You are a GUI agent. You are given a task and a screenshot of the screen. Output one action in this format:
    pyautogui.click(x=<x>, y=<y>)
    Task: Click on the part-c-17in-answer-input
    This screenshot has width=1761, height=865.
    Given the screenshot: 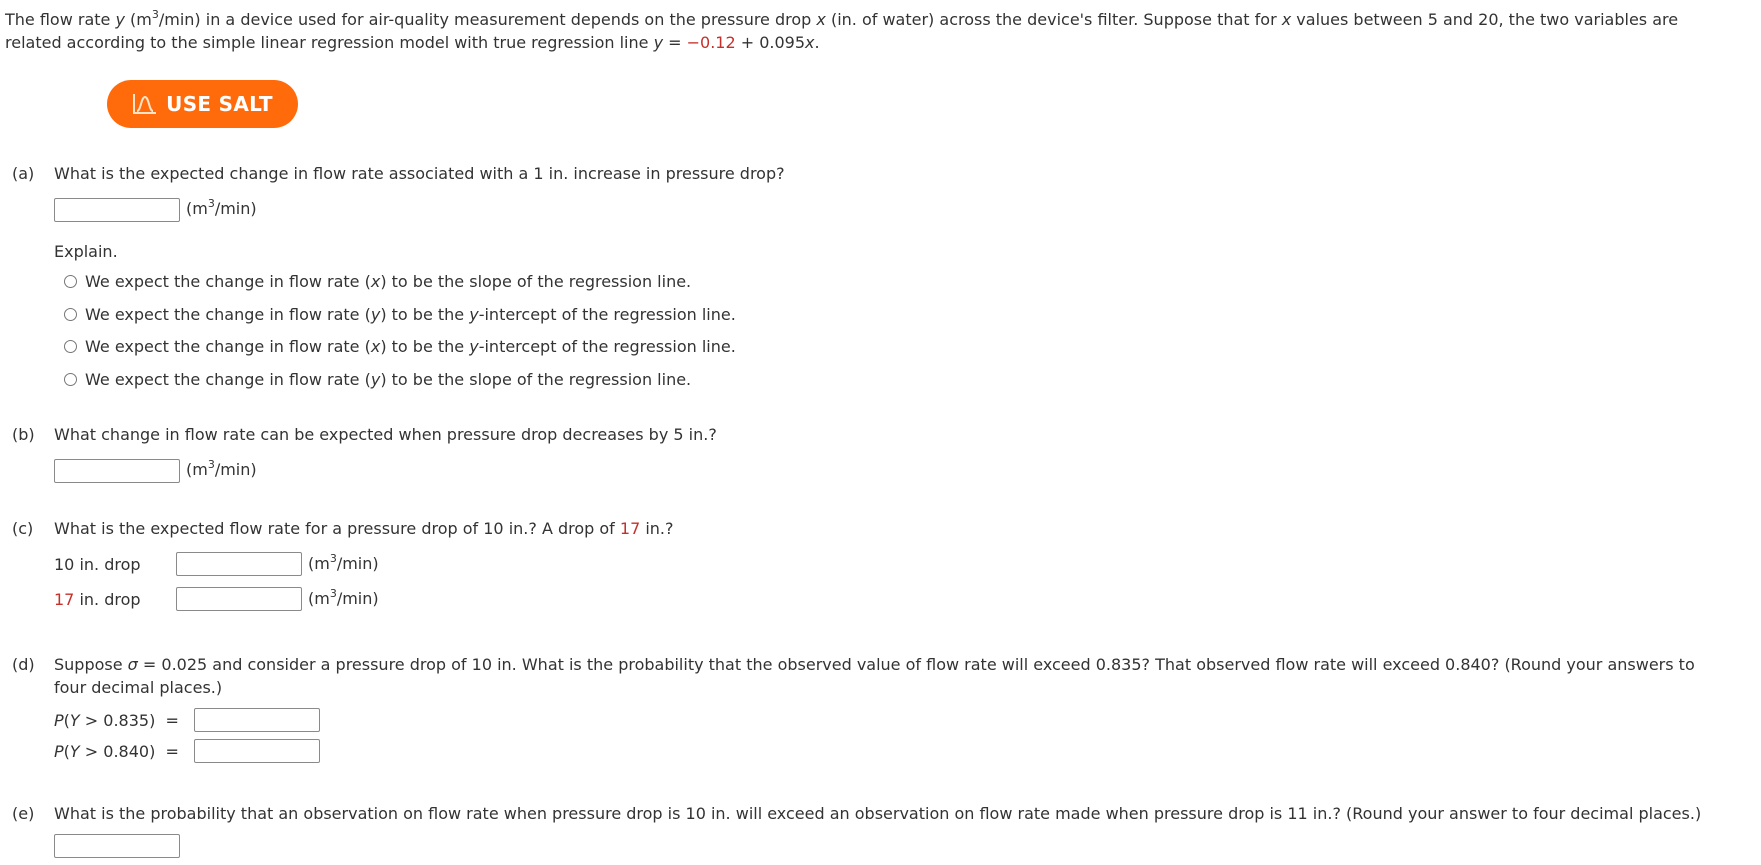 What is the action you would take?
    pyautogui.click(x=239, y=599)
    